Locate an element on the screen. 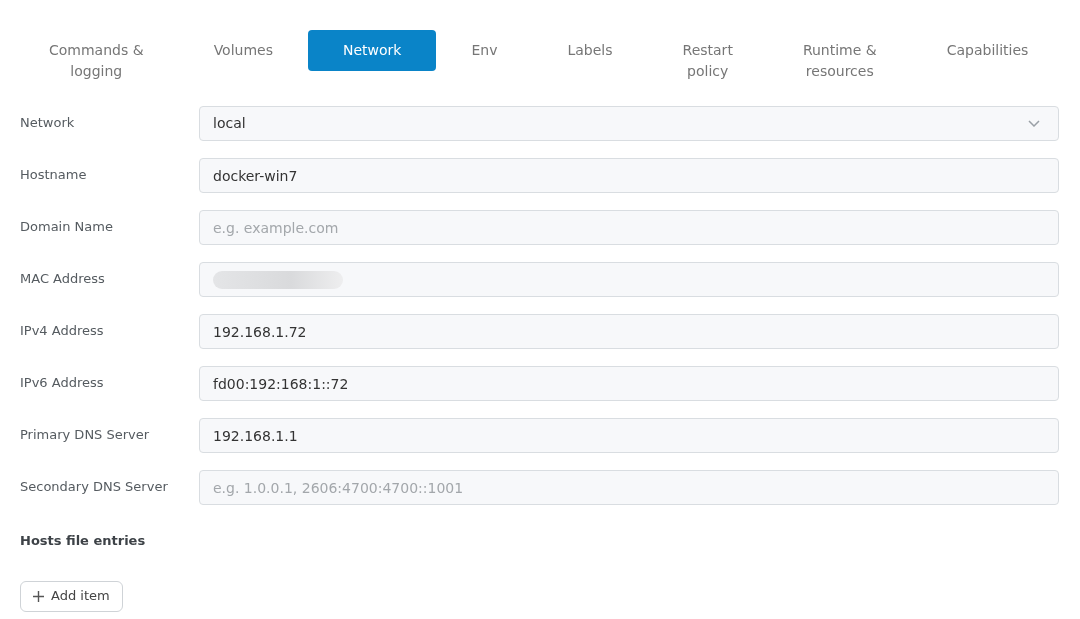 Image resolution: width=1080 pixels, height=619 pixels. tab: Capabilities is located at coordinates (987, 50).